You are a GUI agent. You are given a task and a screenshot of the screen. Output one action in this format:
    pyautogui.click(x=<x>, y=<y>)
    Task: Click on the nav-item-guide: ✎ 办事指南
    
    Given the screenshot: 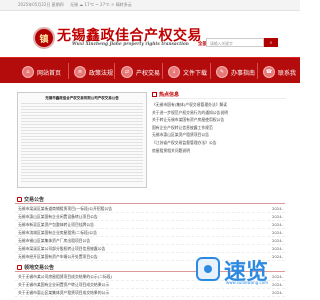 What is the action you would take?
    pyautogui.click(x=235, y=72)
    